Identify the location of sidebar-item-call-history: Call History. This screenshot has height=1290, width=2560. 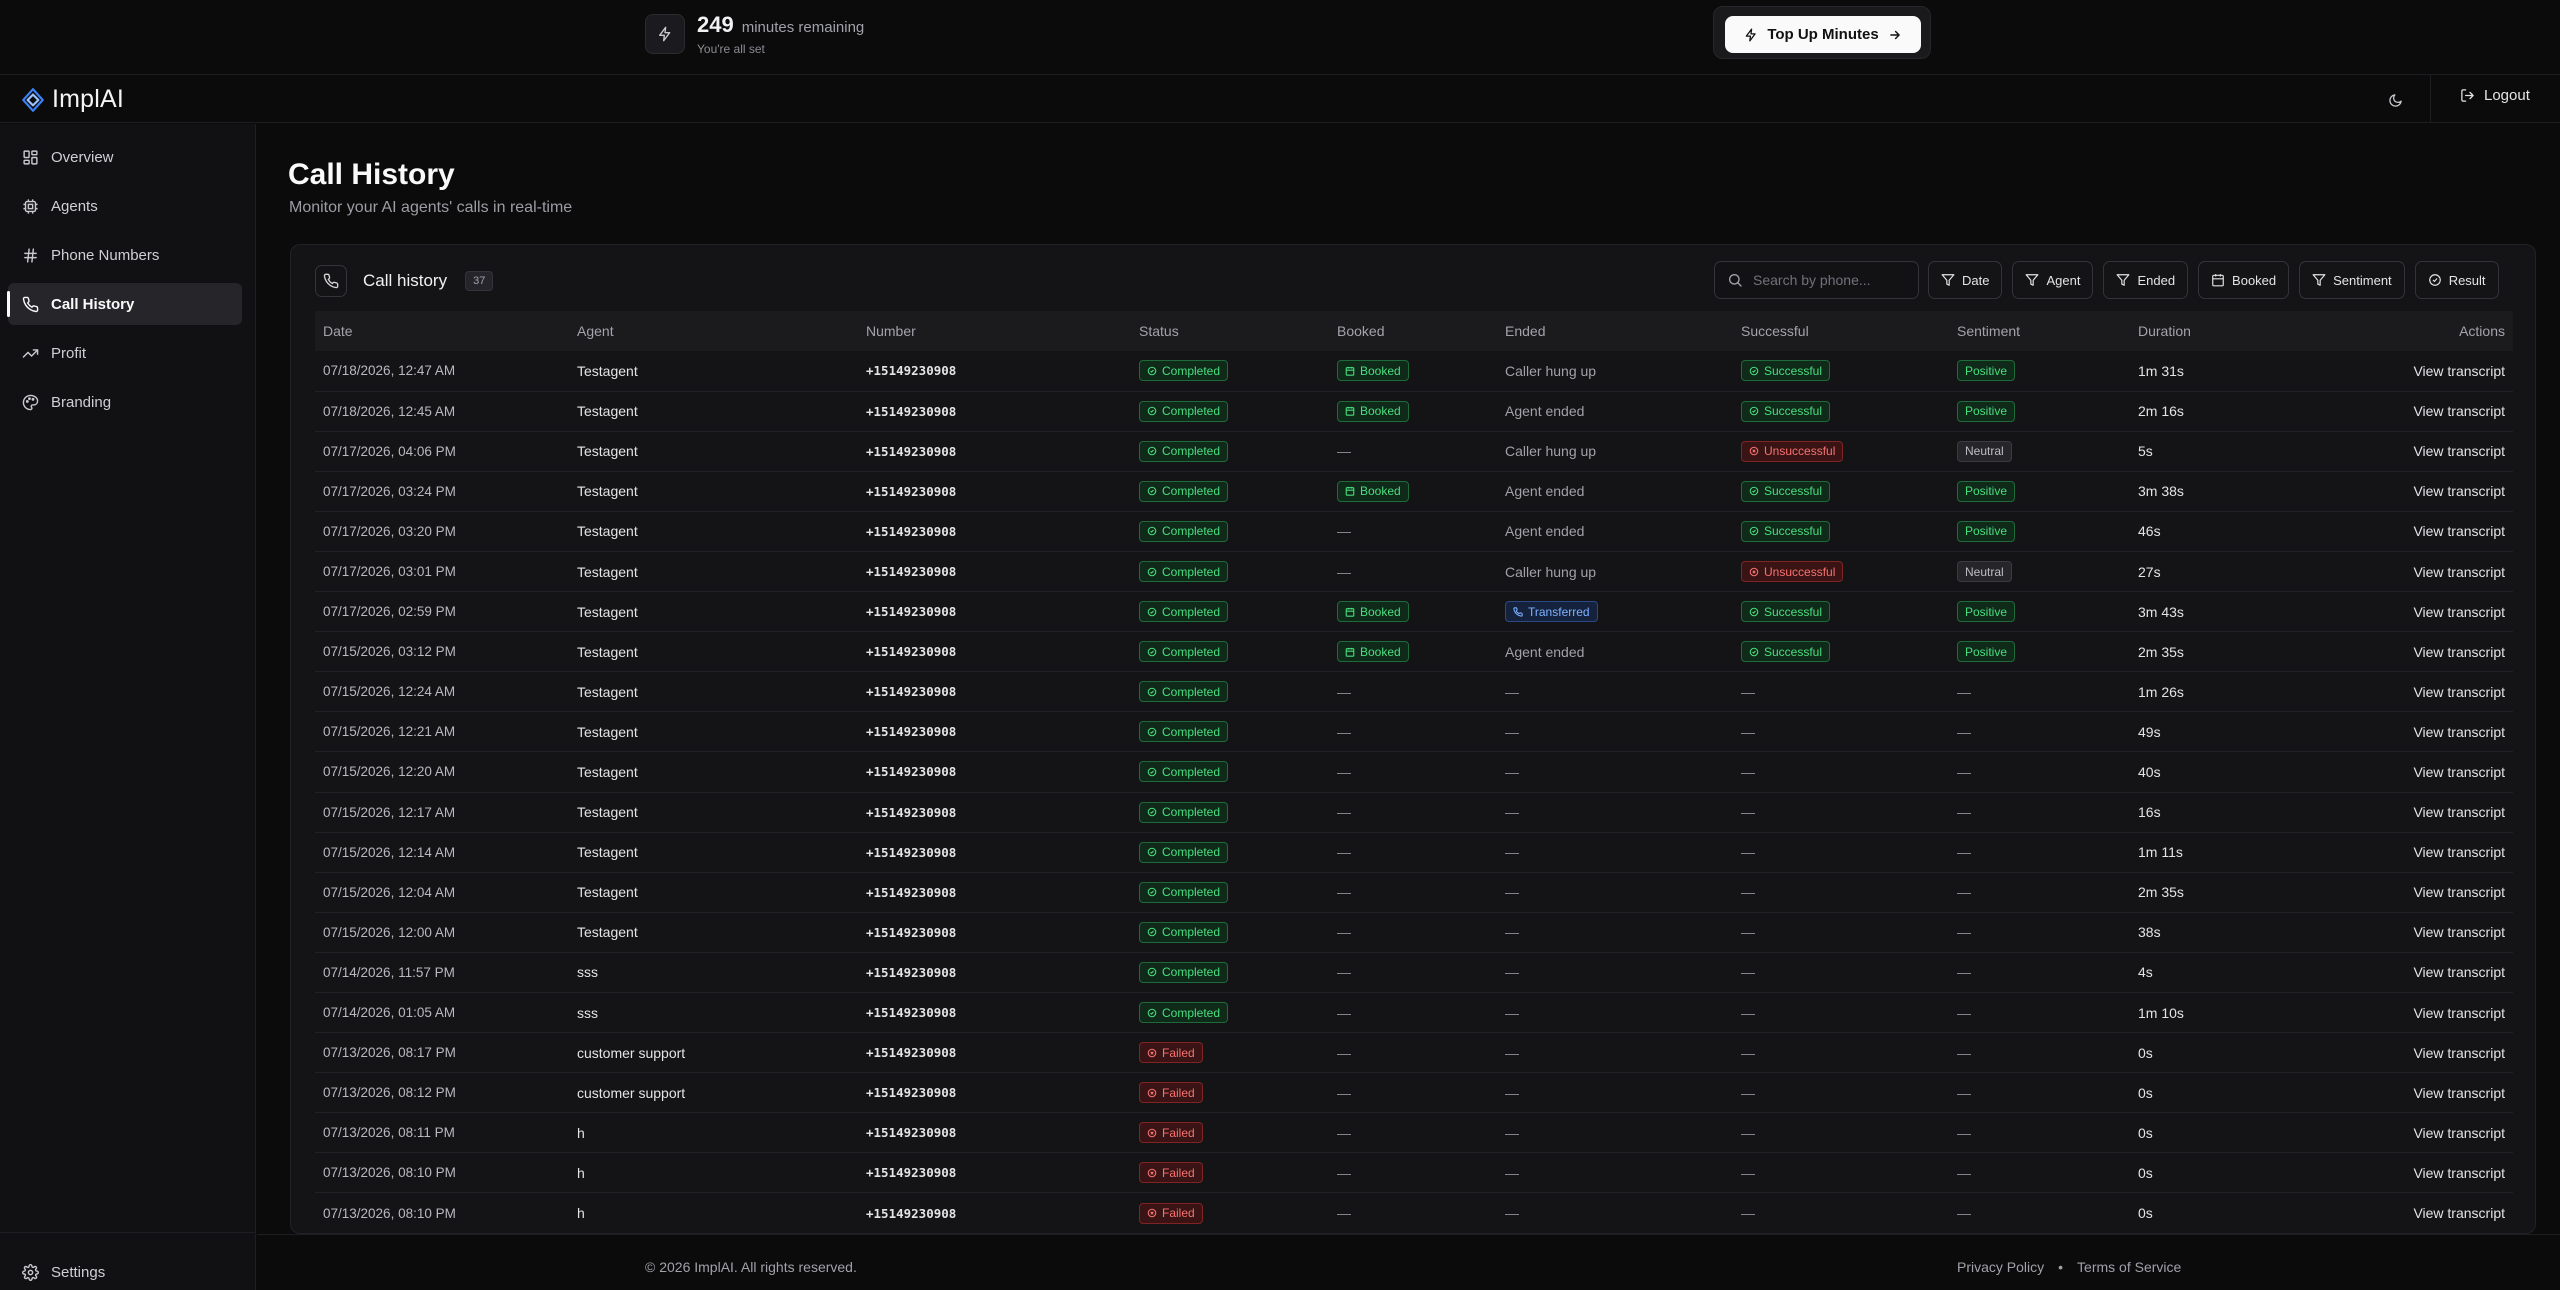
(124, 304).